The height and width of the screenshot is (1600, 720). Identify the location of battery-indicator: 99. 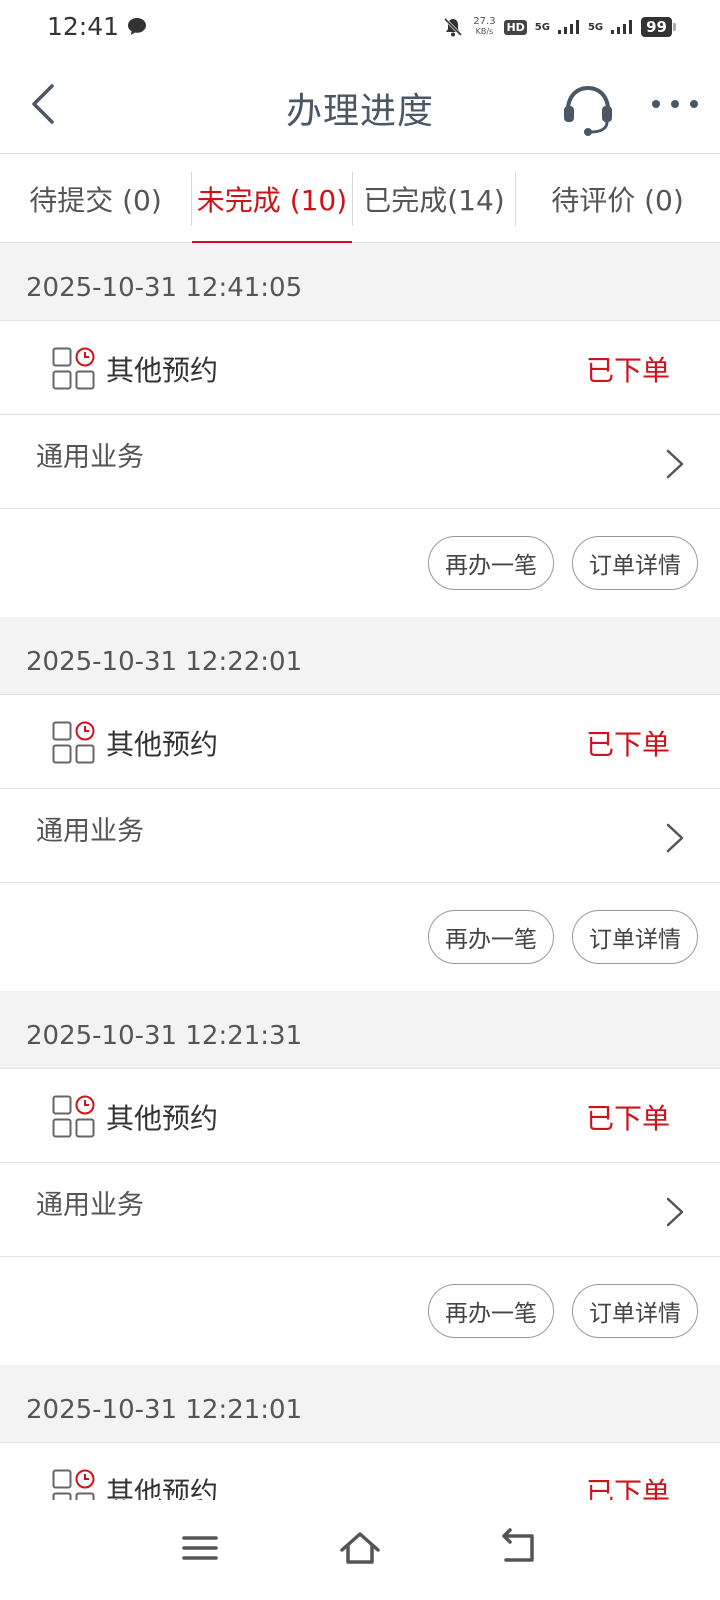
(658, 27).